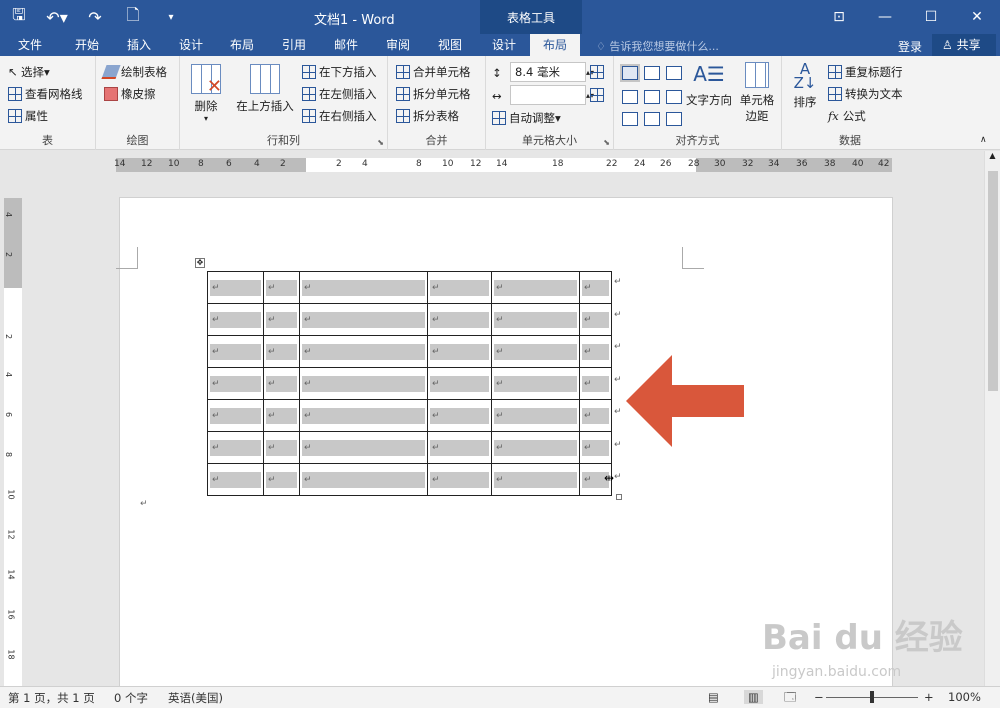  I want to click on insert-right-button: 在右侧插入, so click(339, 116).